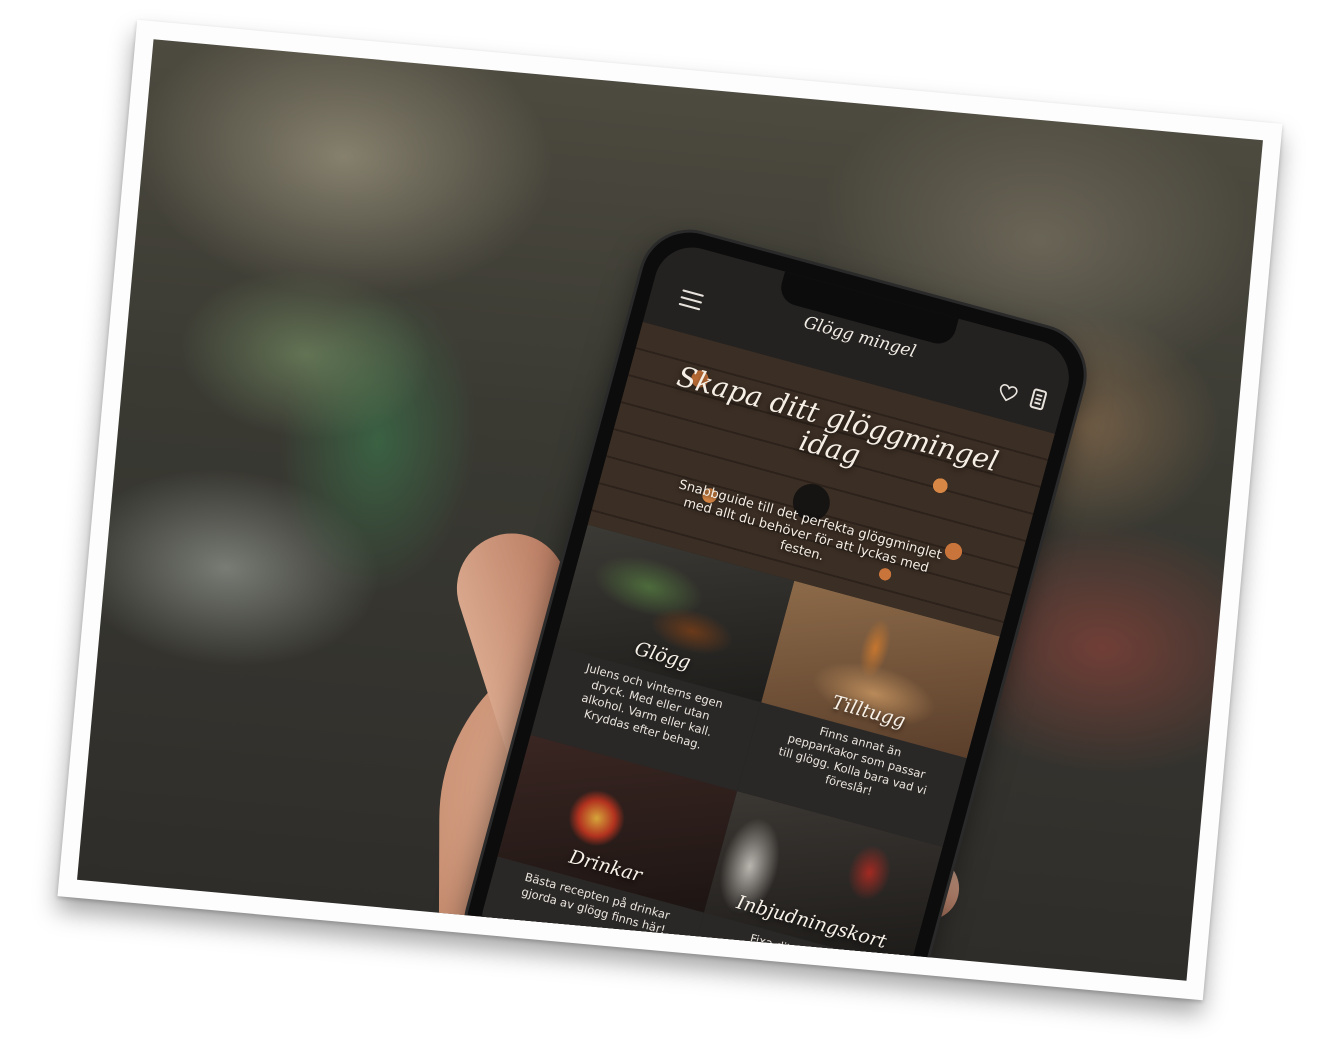 This screenshot has width=1317, height=1064. I want to click on heart-icon, so click(1008, 393).